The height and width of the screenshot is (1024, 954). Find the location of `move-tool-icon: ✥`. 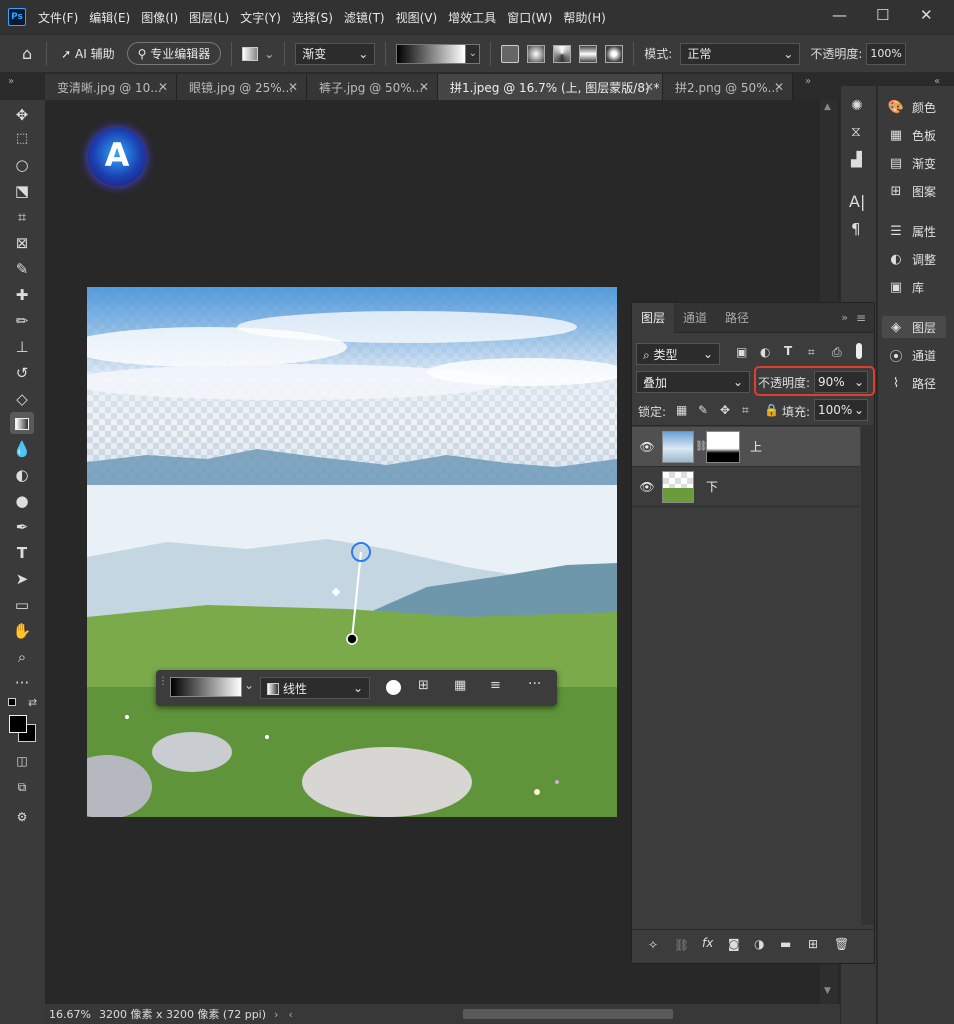

move-tool-icon: ✥ is located at coordinates (22, 115).